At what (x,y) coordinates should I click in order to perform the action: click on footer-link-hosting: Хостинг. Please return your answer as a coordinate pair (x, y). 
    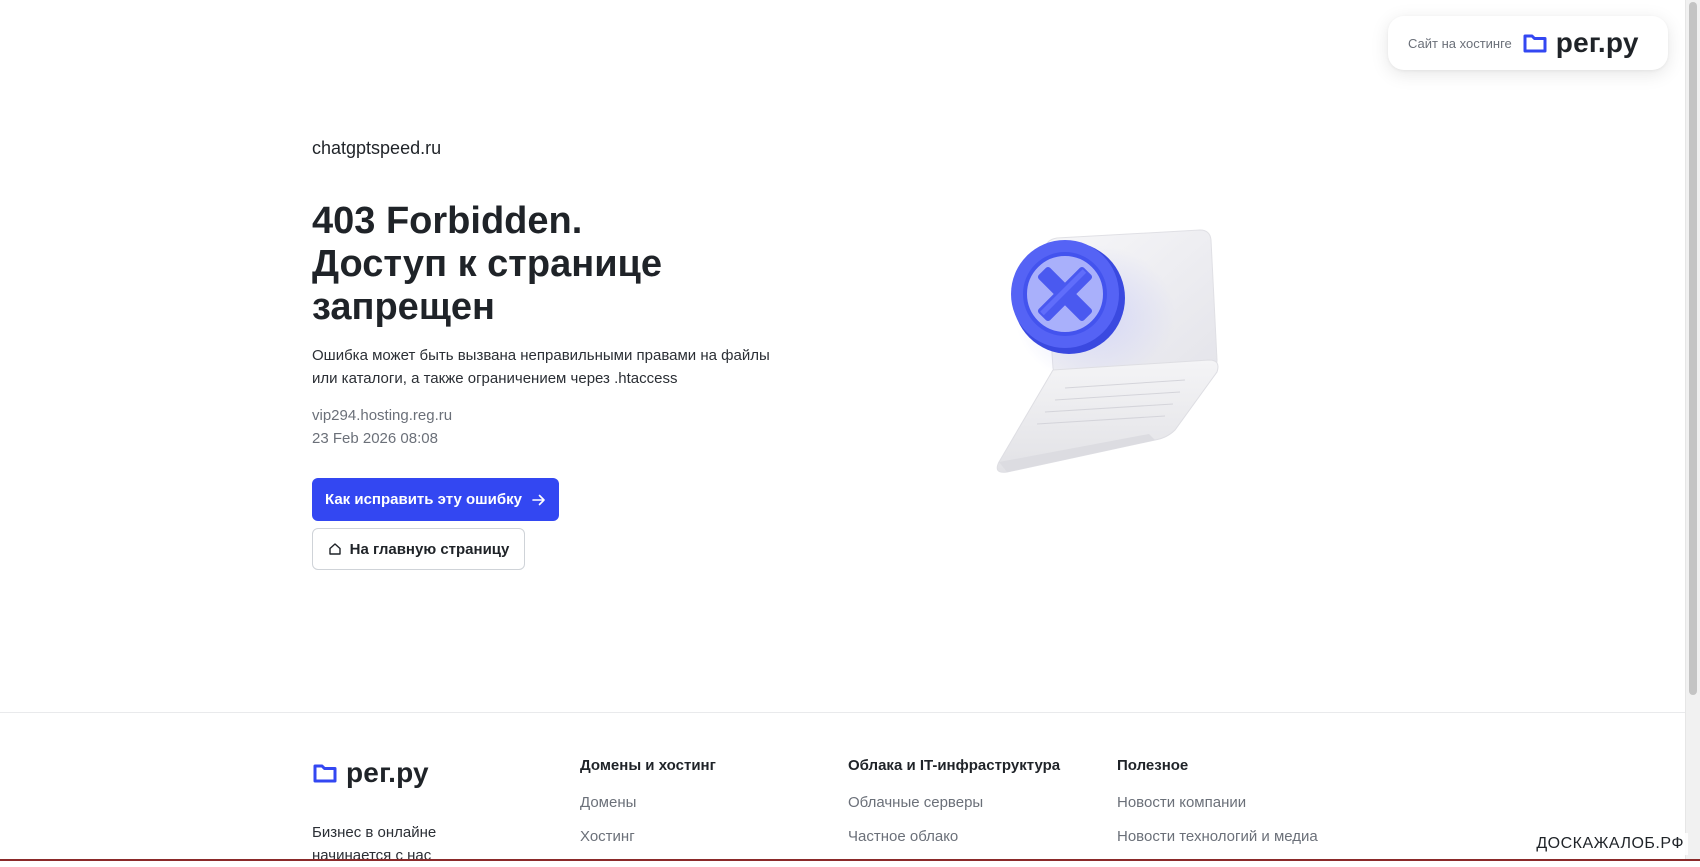
    Looking at the image, I should click on (648, 836).